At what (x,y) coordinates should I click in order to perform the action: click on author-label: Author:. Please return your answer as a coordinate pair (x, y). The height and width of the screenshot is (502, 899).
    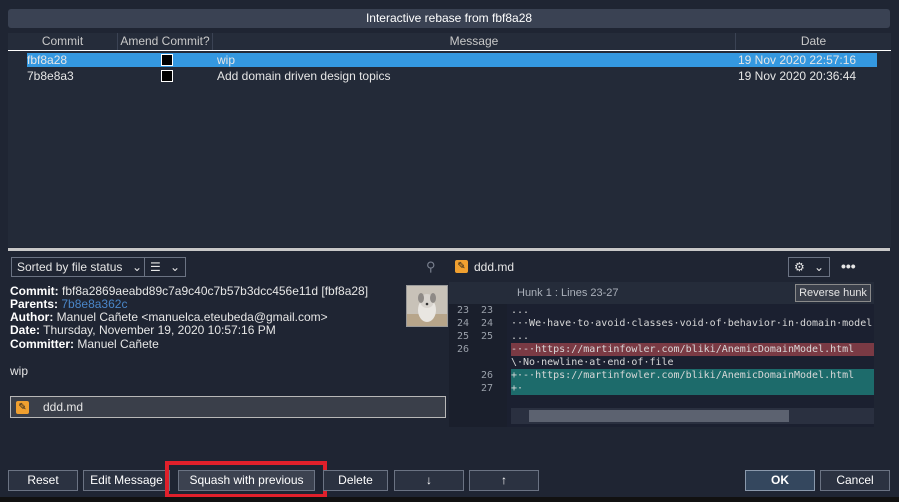
    Looking at the image, I should click on (32, 317).